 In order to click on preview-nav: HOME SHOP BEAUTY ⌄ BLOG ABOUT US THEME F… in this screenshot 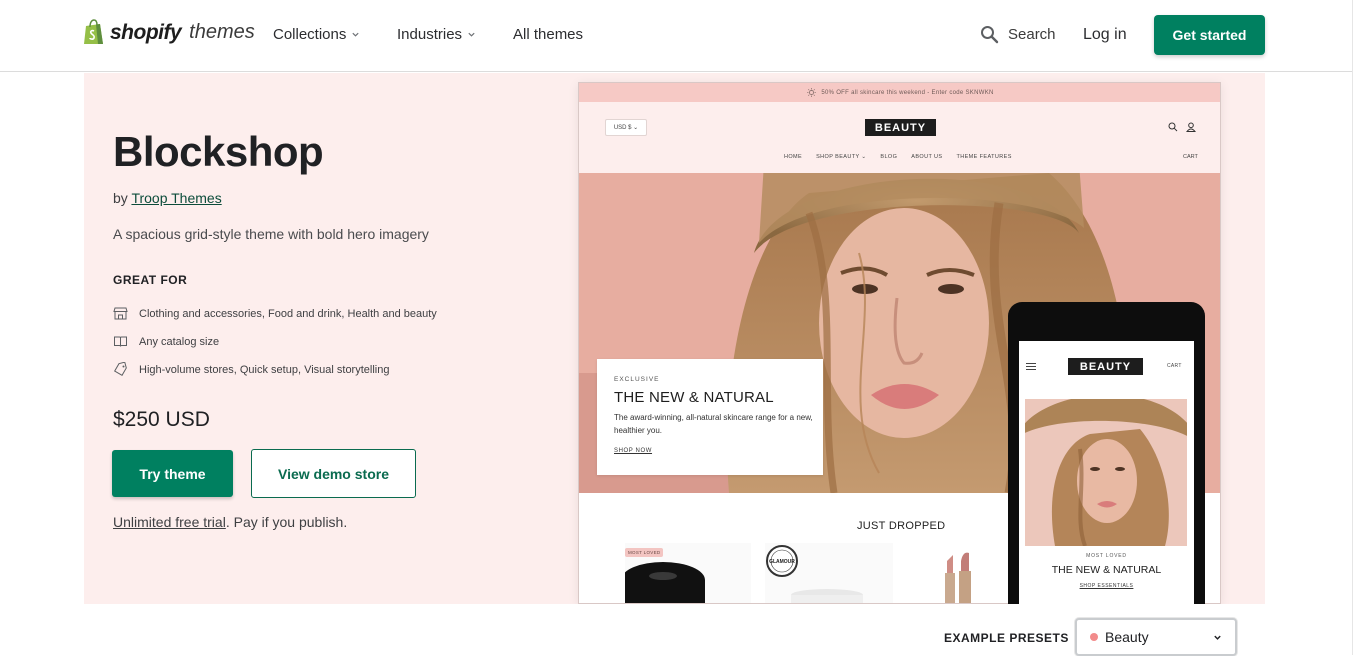, I will do `click(898, 157)`.